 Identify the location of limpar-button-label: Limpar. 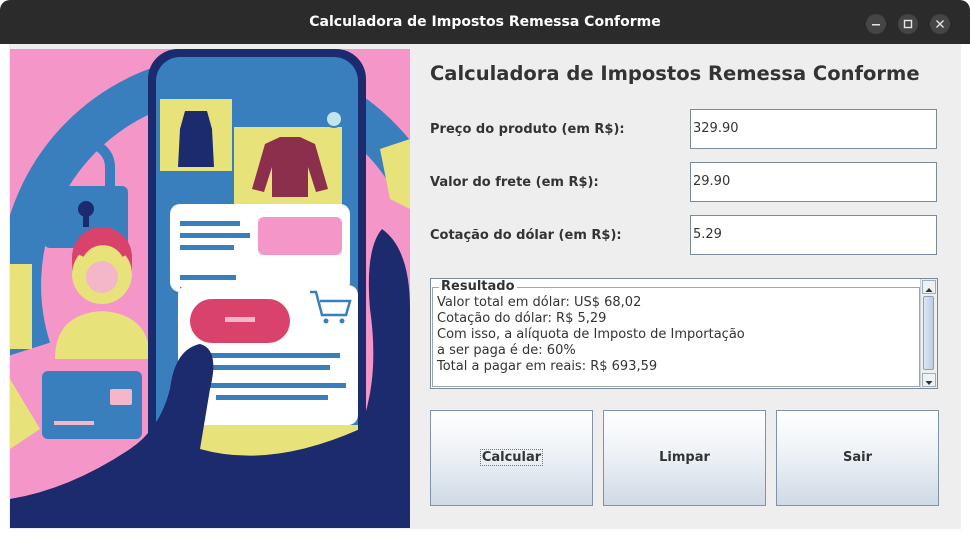
(684, 457).